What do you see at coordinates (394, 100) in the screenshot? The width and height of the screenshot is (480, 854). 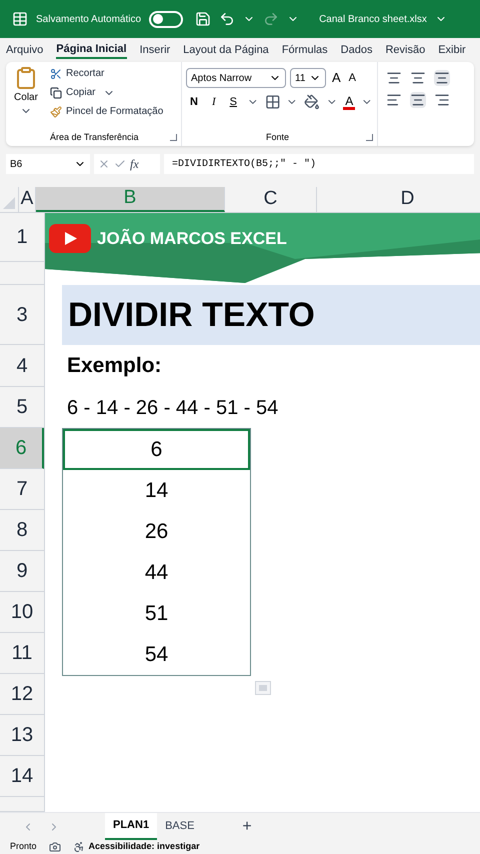 I see `align-left-icon` at bounding box center [394, 100].